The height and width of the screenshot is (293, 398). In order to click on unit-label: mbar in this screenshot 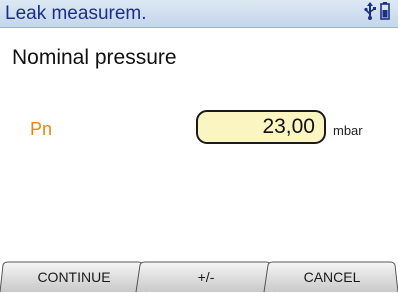, I will do `click(348, 130)`.